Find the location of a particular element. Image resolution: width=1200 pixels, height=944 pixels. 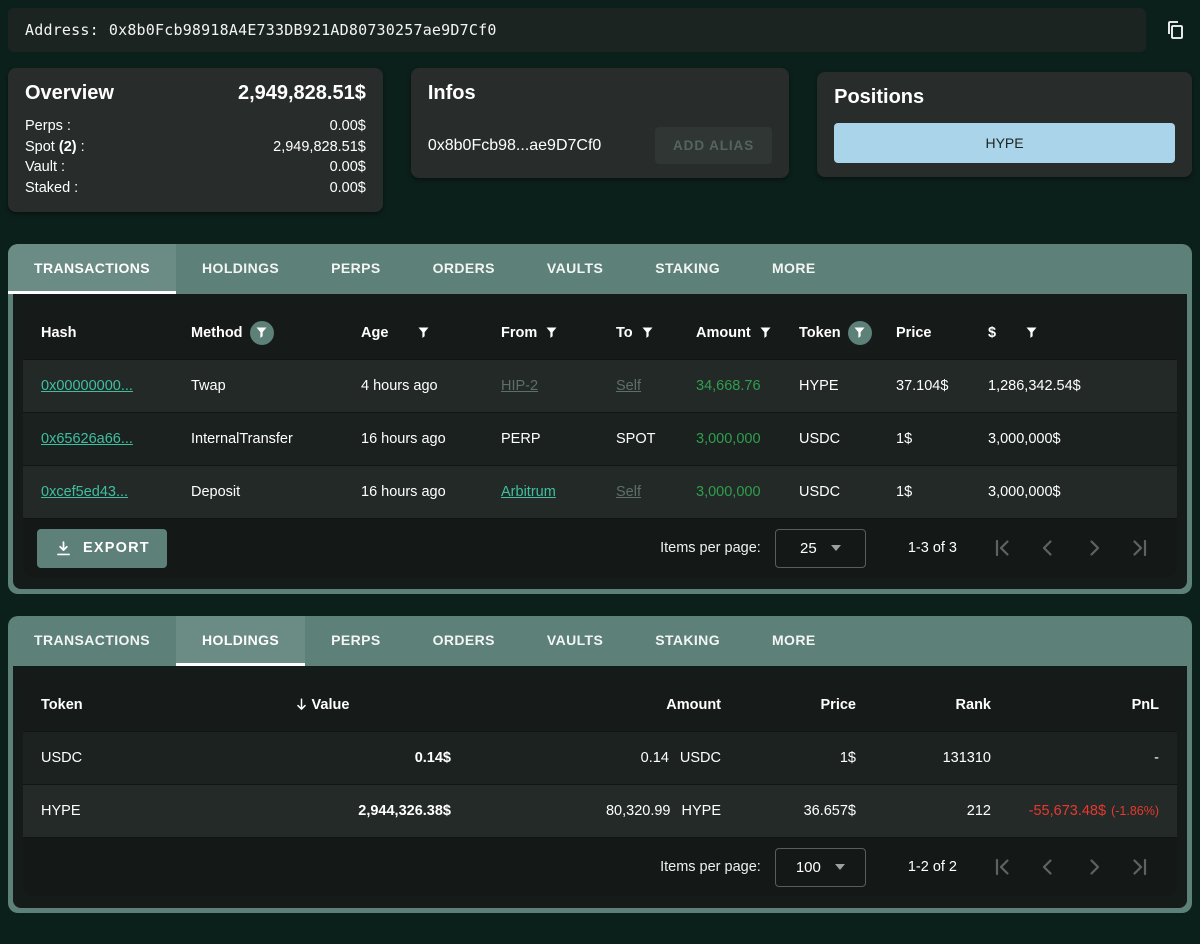

col-rank: Rank is located at coordinates (973, 704).